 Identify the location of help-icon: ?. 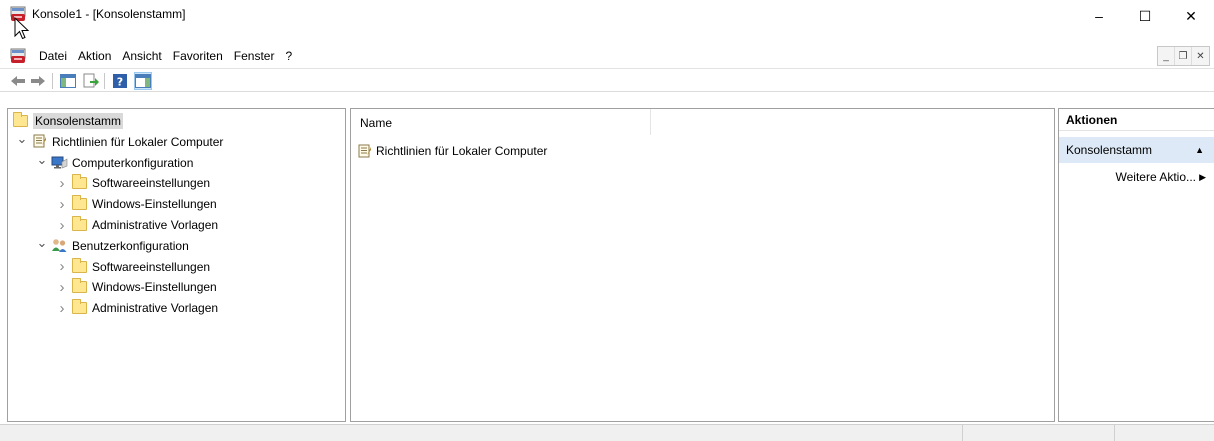
(120, 81).